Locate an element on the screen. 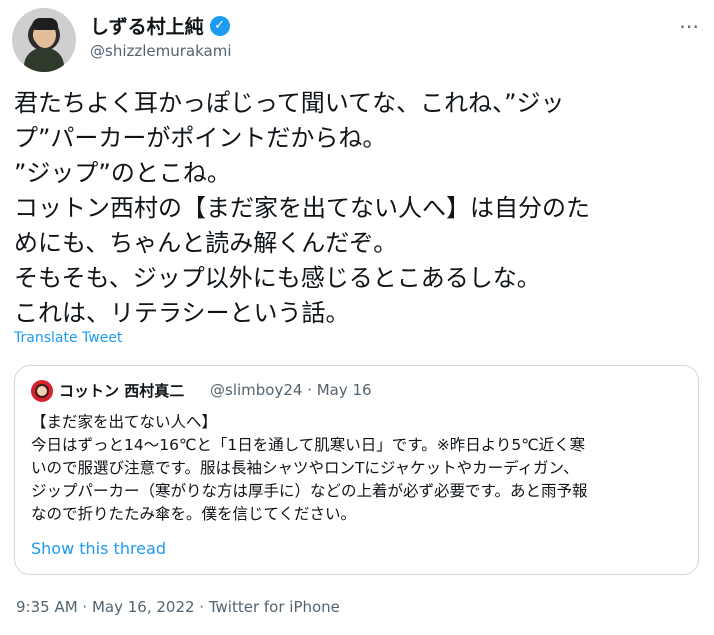  author-name-row: しずる村上純 ✓ is located at coordinates (160, 25).